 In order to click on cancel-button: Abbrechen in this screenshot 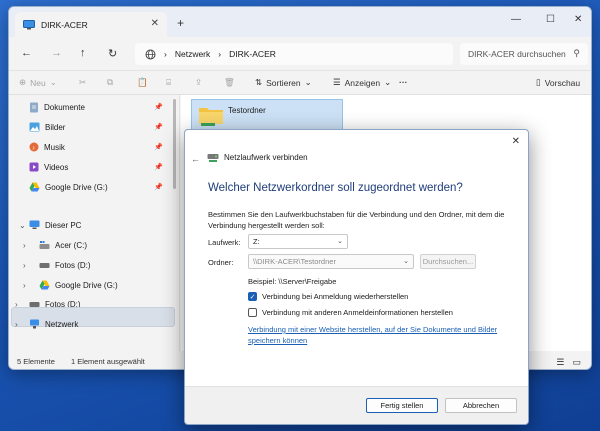, I will do `click(481, 405)`.